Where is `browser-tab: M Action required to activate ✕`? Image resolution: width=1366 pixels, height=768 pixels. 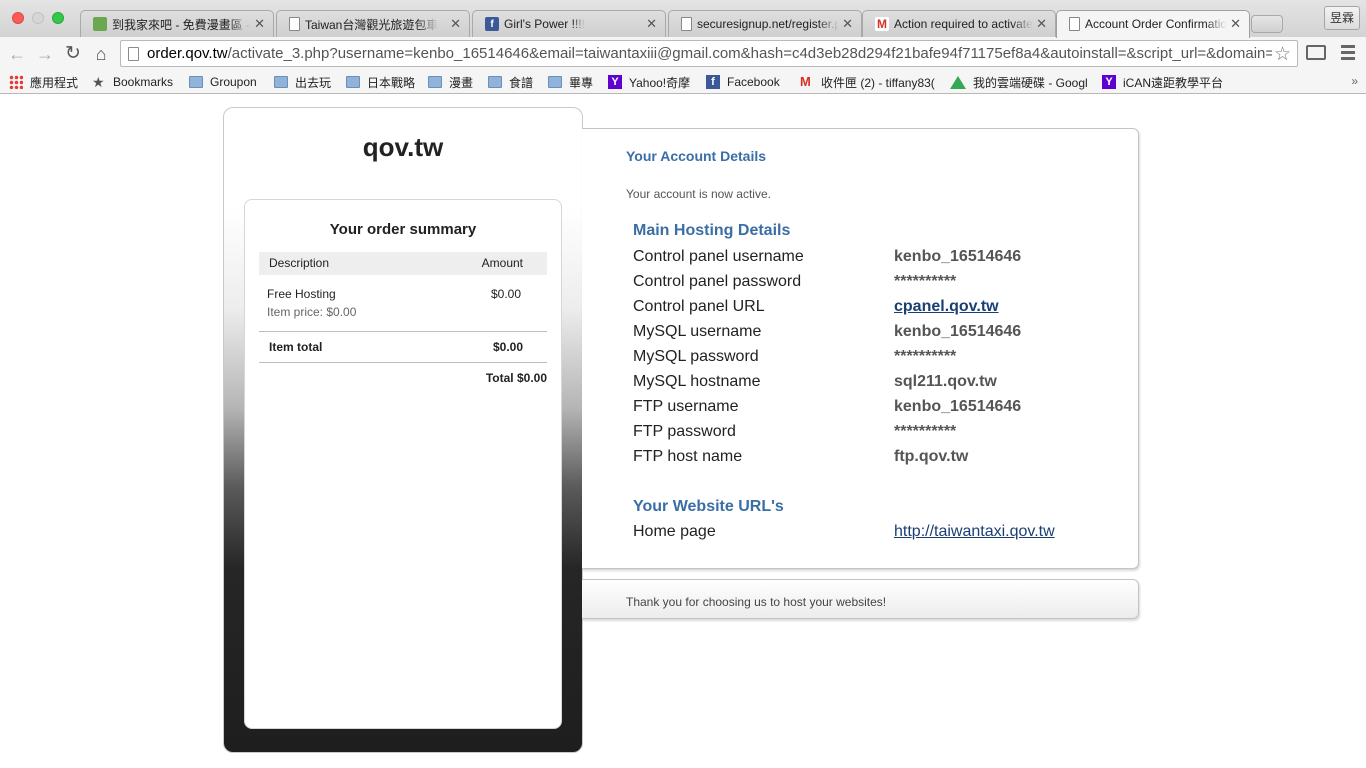
browser-tab: M Action required to activate ✕ is located at coordinates (959, 23).